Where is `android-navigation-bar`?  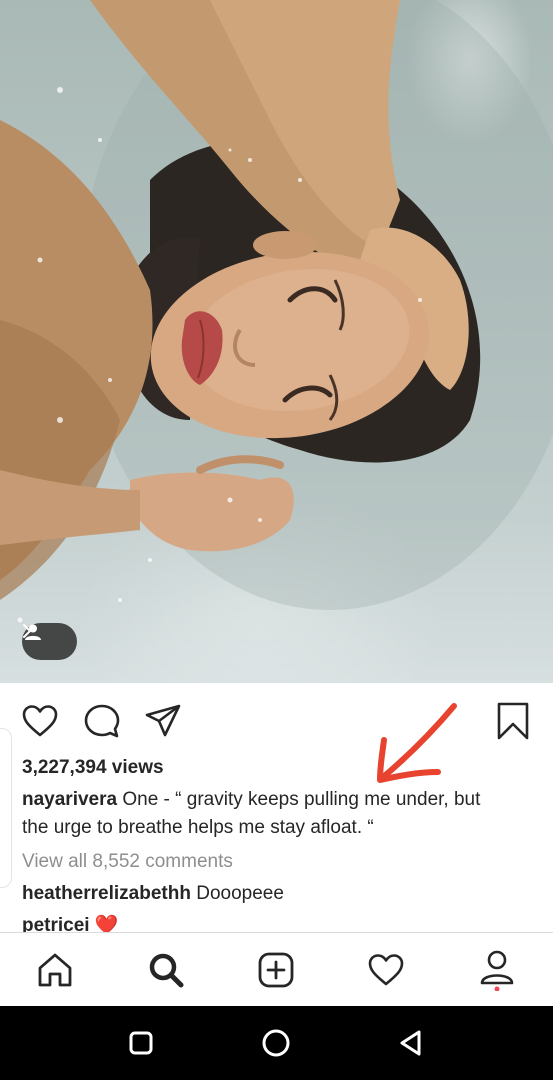 android-navigation-bar is located at coordinates (276, 1043).